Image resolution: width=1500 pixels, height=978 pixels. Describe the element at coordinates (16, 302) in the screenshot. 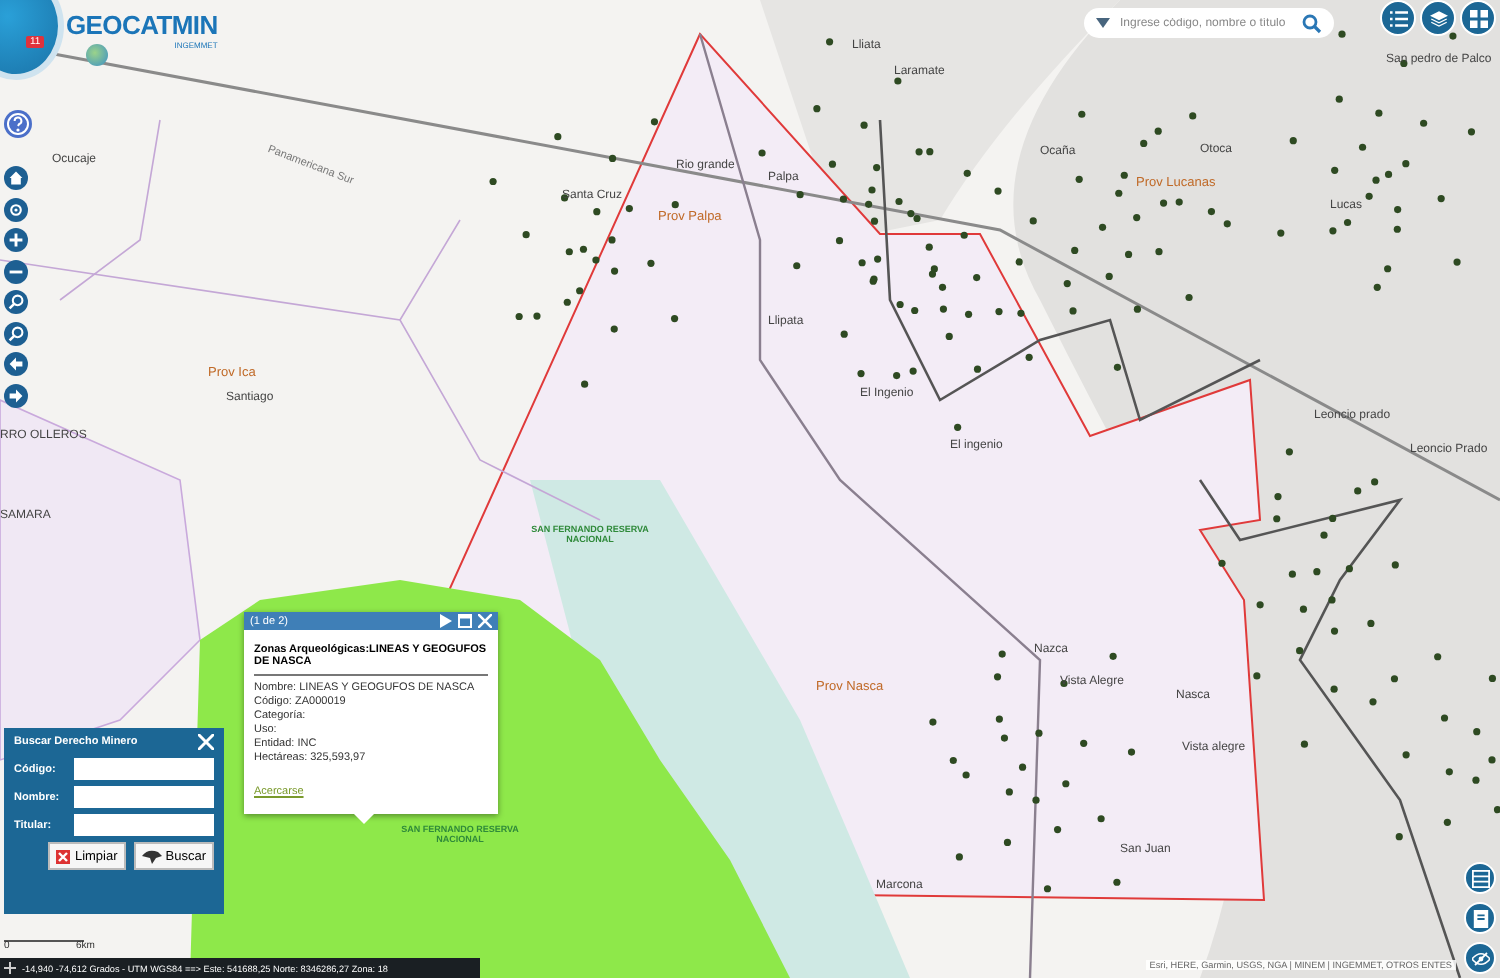

I see `zoomin-icon` at that location.